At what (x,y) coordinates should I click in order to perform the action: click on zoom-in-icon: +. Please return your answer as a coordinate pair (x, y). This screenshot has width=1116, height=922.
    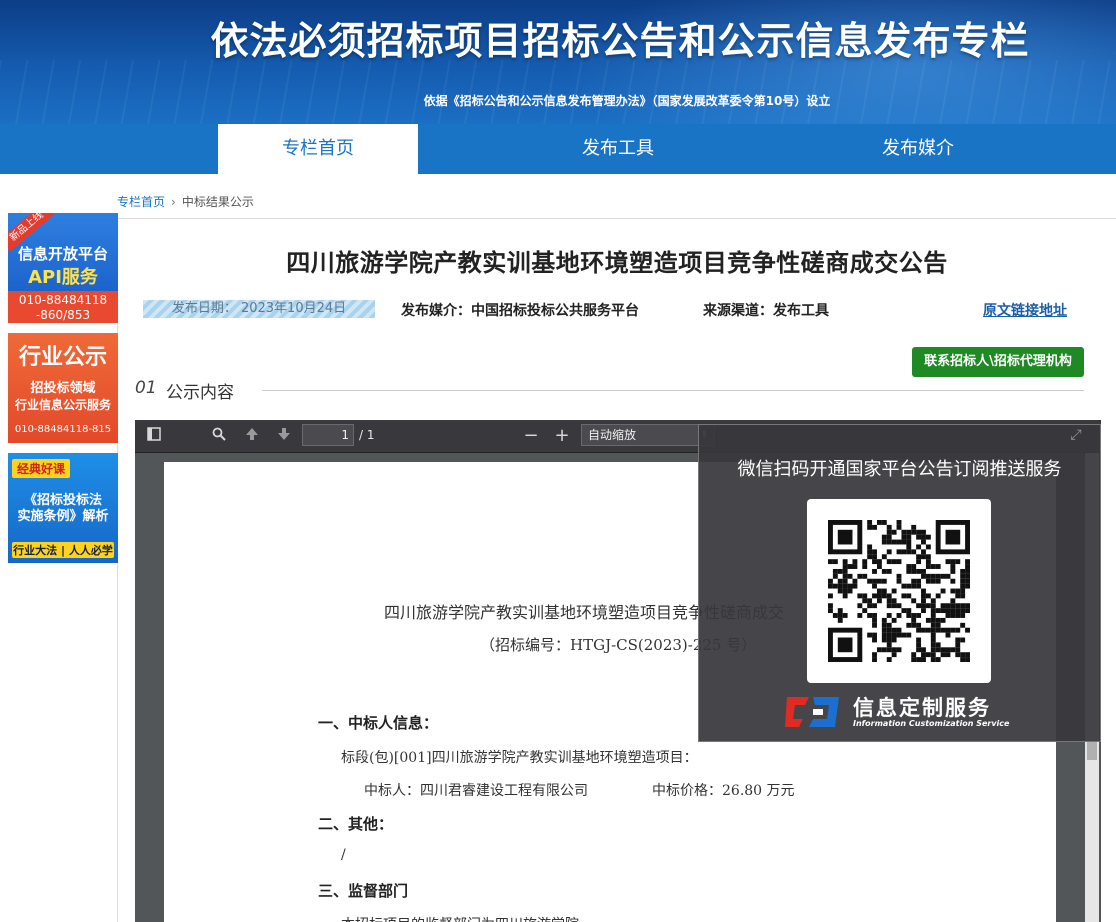
    Looking at the image, I should click on (562, 436).